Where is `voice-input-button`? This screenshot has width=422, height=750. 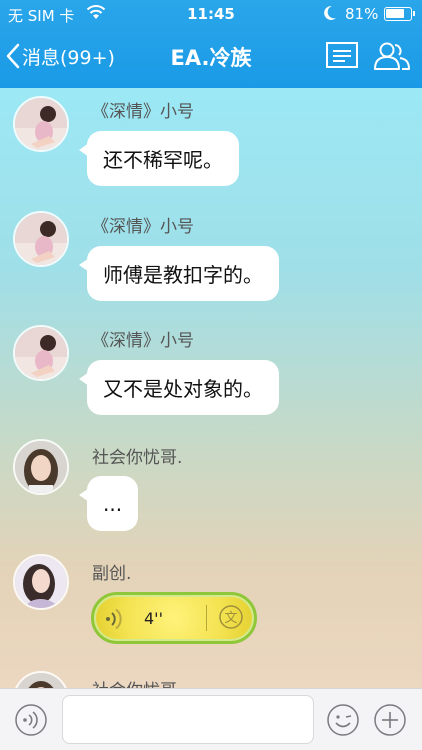
voice-input-button is located at coordinates (31, 720).